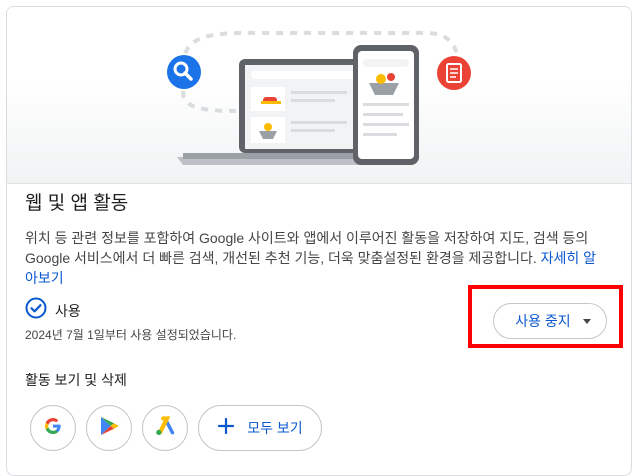 This screenshot has height=476, width=633. I want to click on google-ads-app-button, so click(165, 428).